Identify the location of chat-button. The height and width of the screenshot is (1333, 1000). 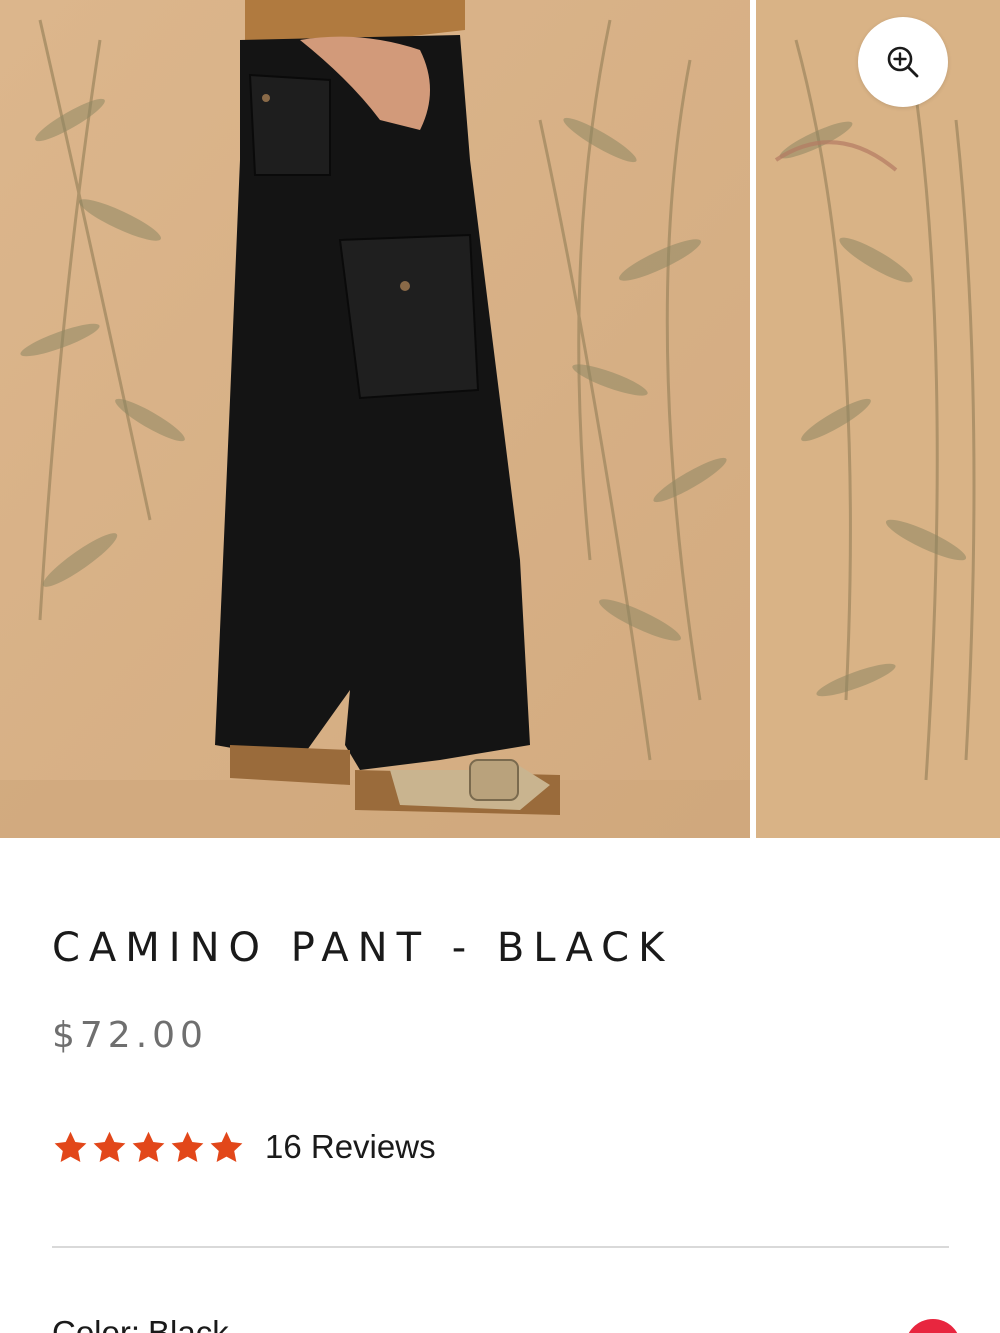
(933, 1326).